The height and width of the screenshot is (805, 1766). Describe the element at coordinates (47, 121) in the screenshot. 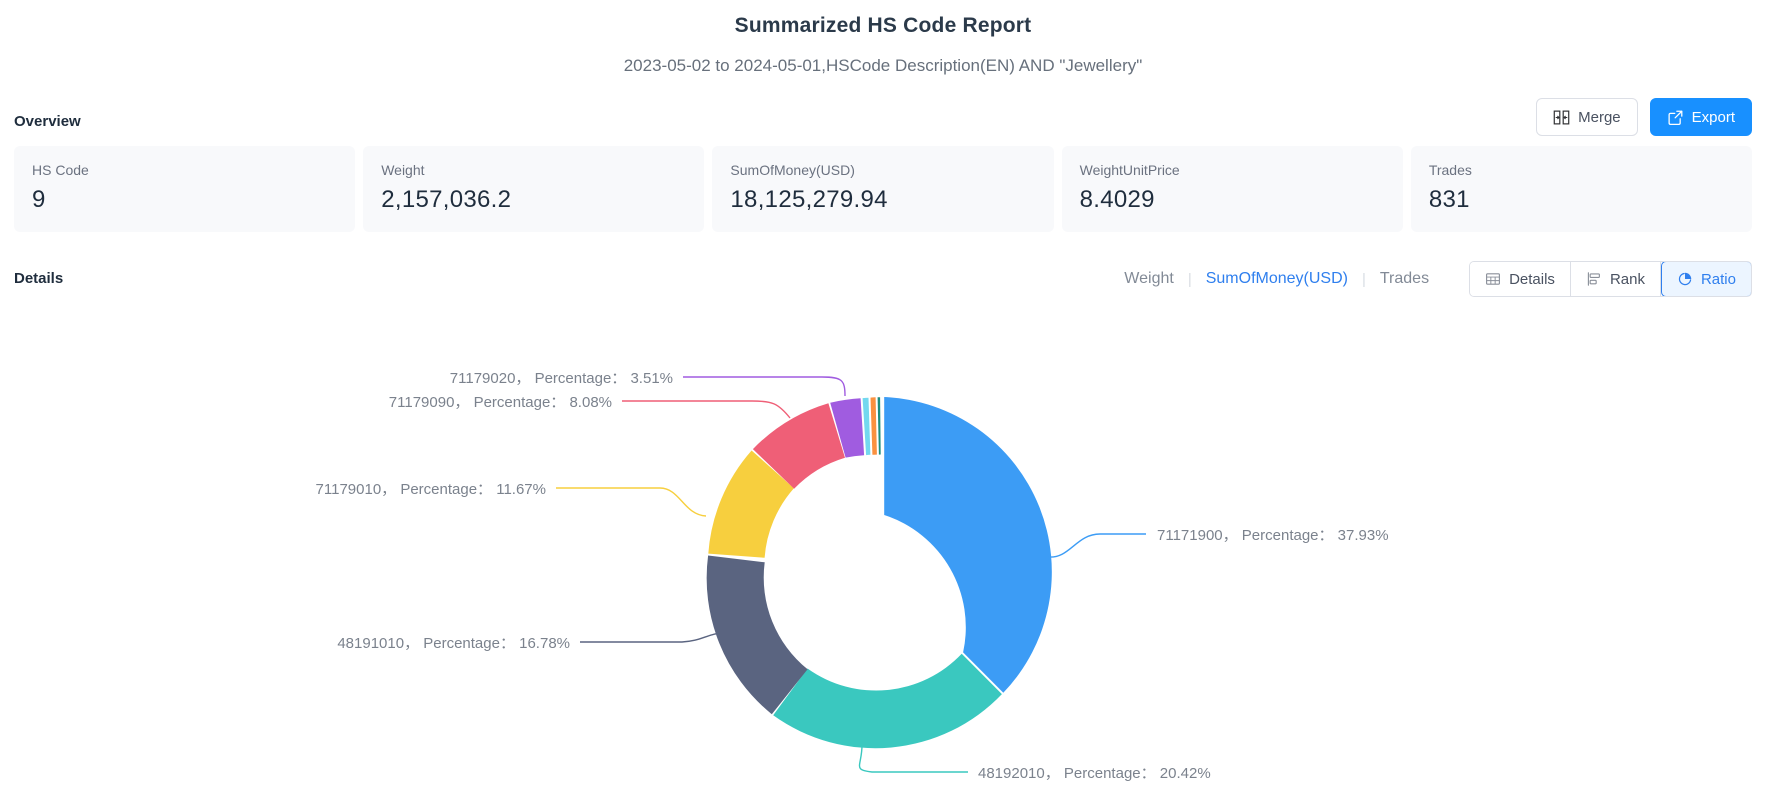

I see `overview-label: Overview` at that location.